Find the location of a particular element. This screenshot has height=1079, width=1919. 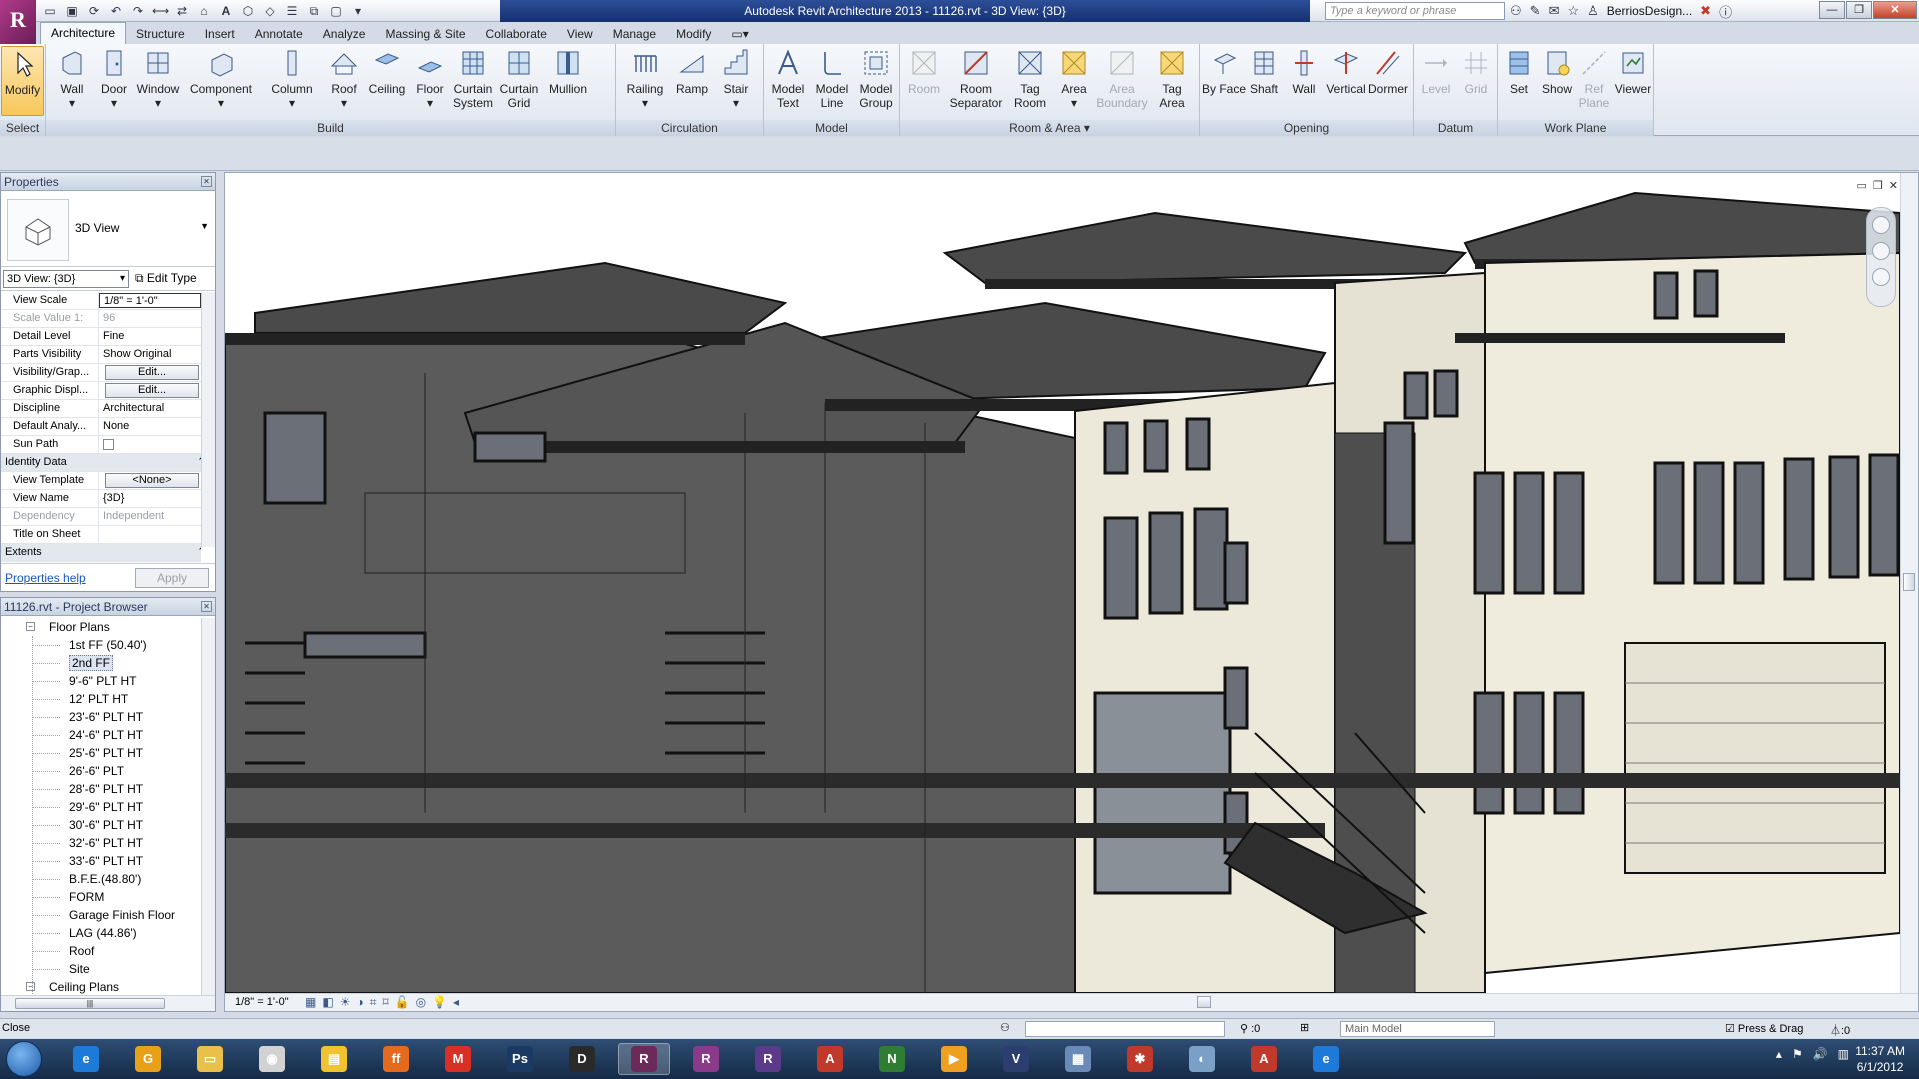

tab-analyze: Analyze is located at coordinates (344, 34).